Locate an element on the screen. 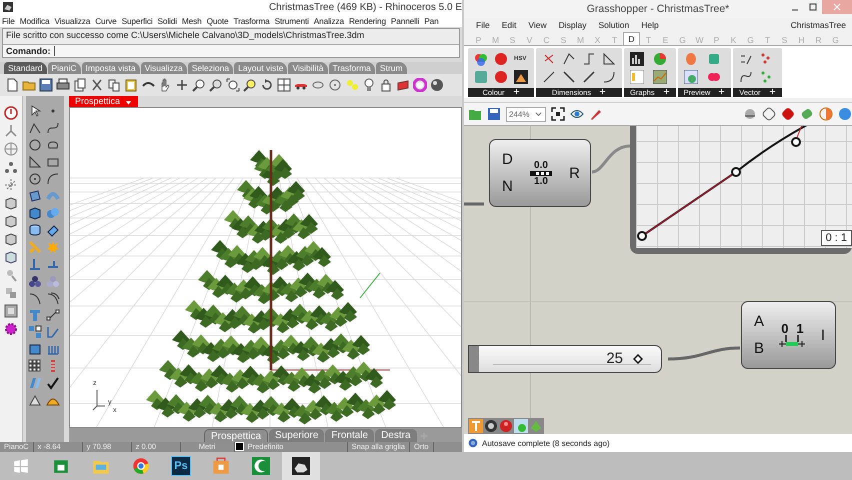 This screenshot has height=480, width=852. viewport-tab: Prospettica is located at coordinates (236, 435).